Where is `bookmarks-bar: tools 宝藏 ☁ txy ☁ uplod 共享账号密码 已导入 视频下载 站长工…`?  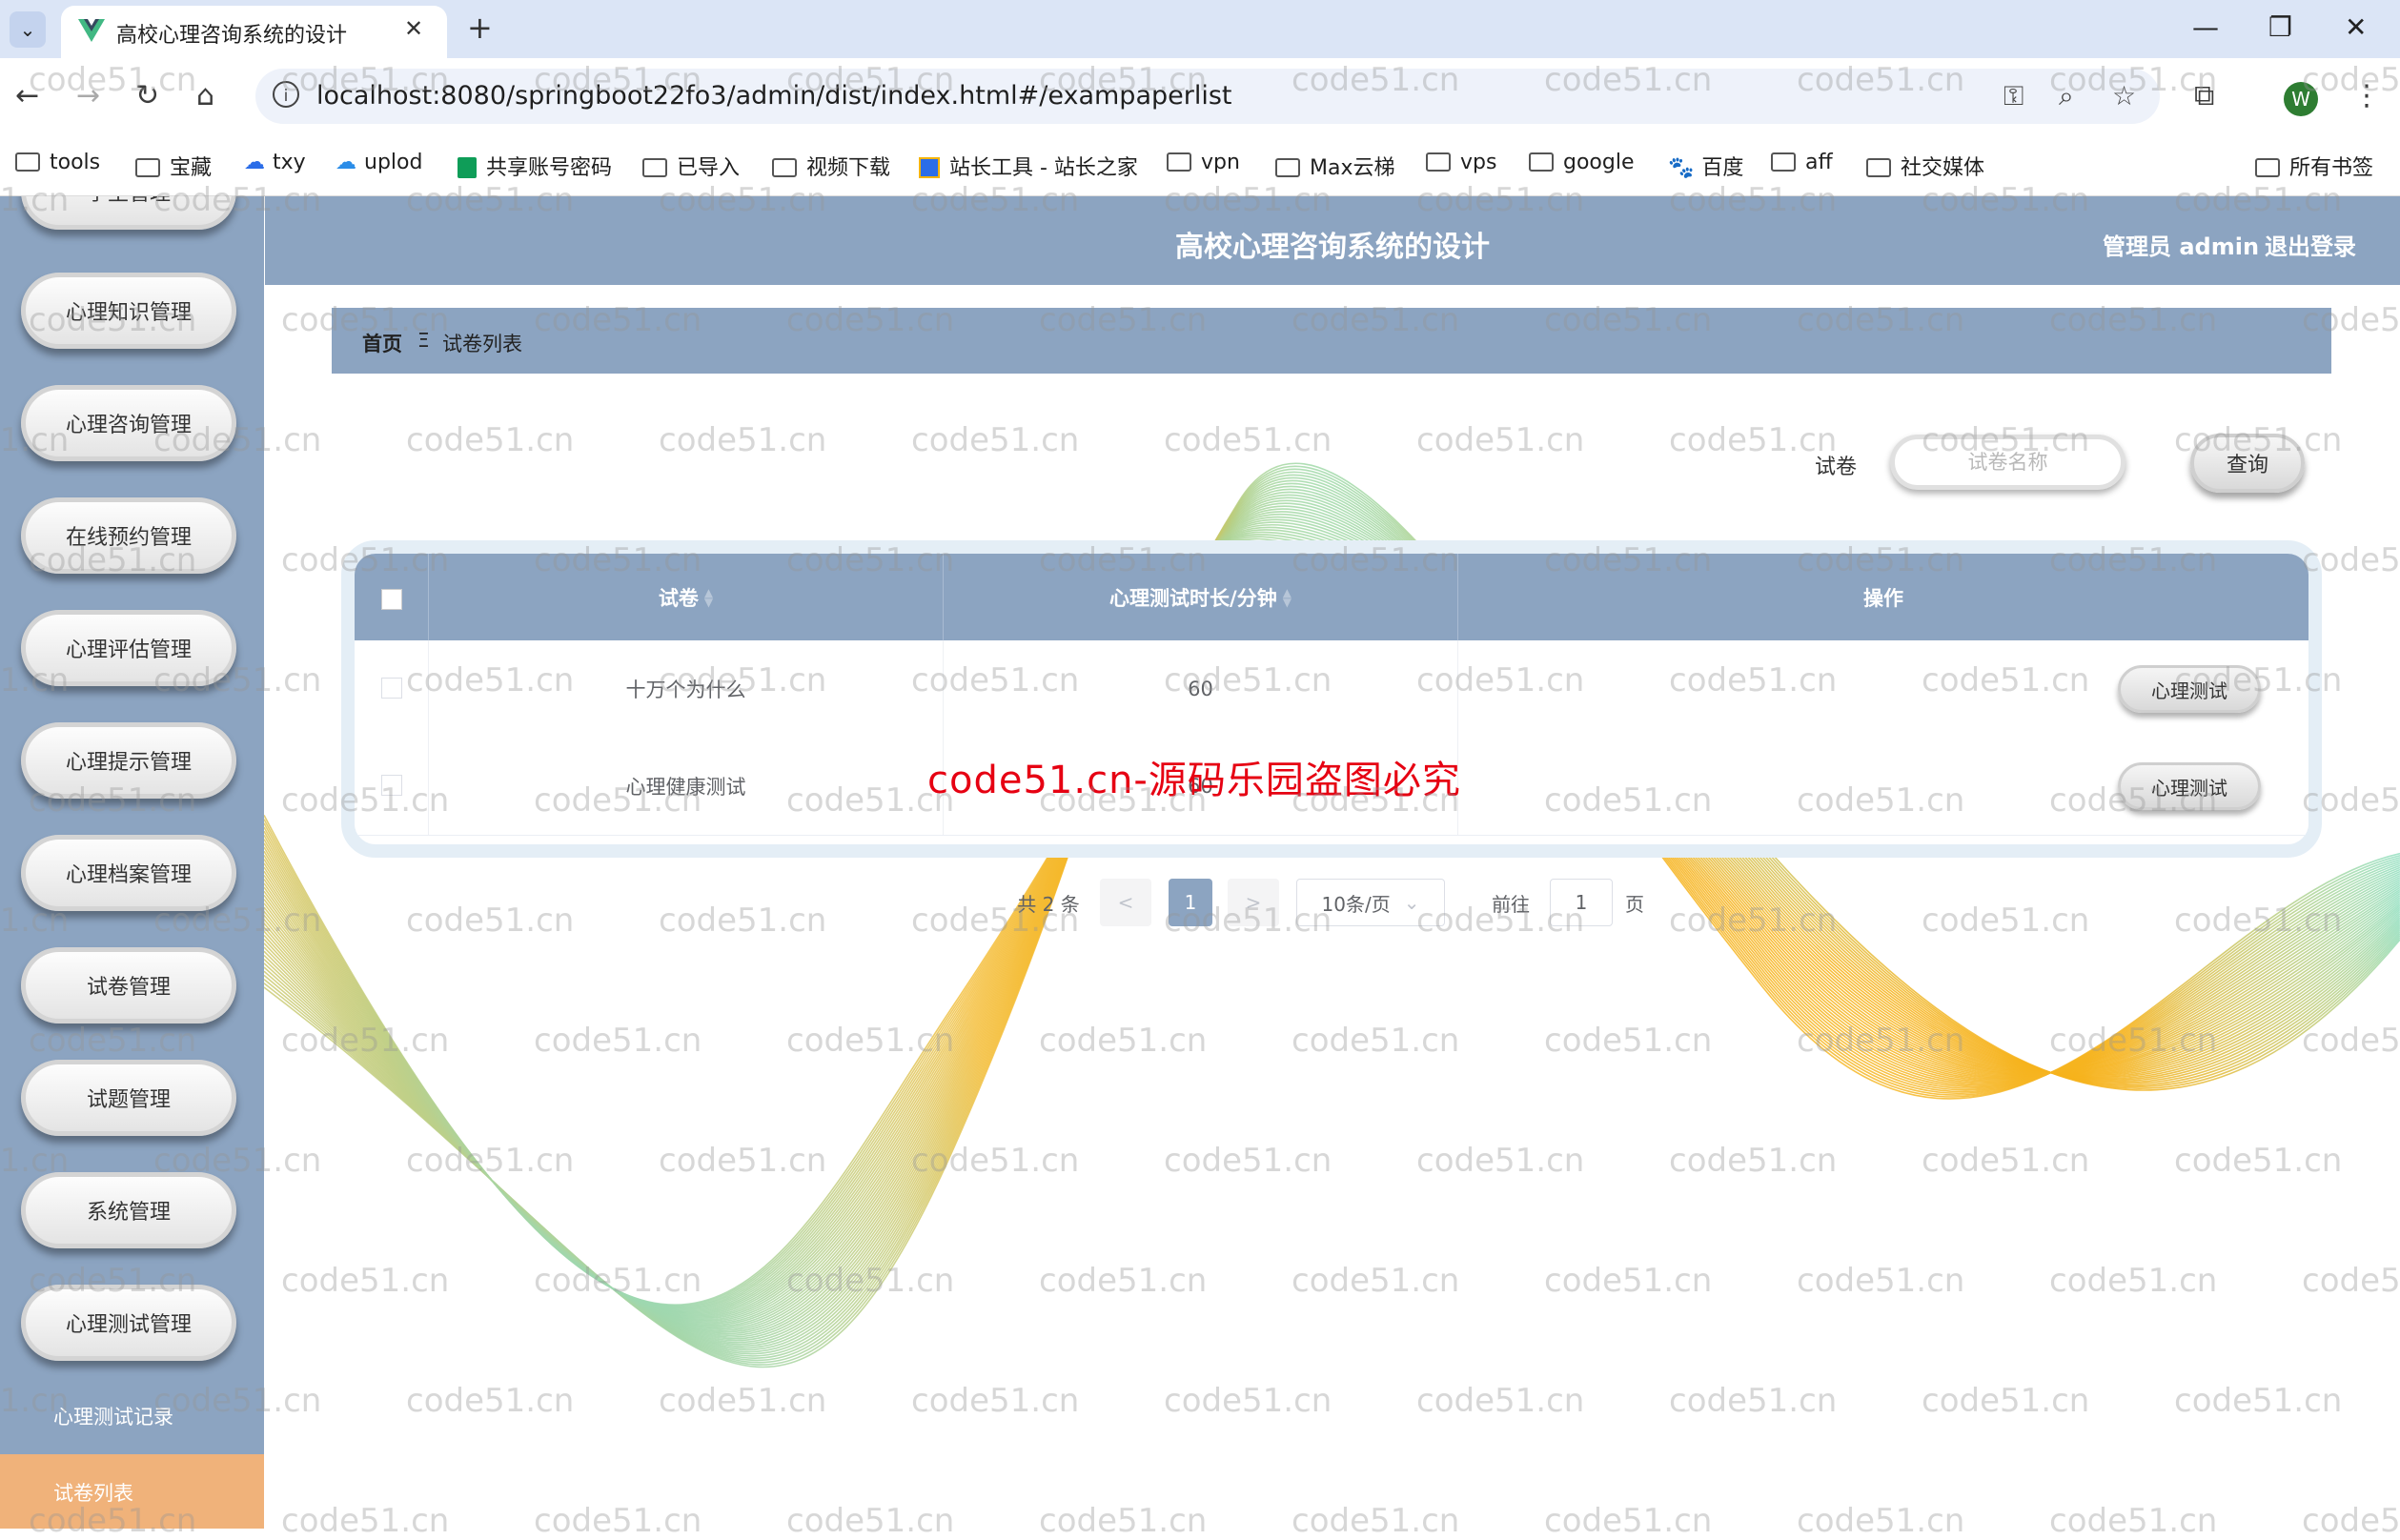
bookmarks-bar: tools 宝藏 ☁ txy ☁ uplod 共享账号密码 已导入 视频下载 站长工… is located at coordinates (1200, 168).